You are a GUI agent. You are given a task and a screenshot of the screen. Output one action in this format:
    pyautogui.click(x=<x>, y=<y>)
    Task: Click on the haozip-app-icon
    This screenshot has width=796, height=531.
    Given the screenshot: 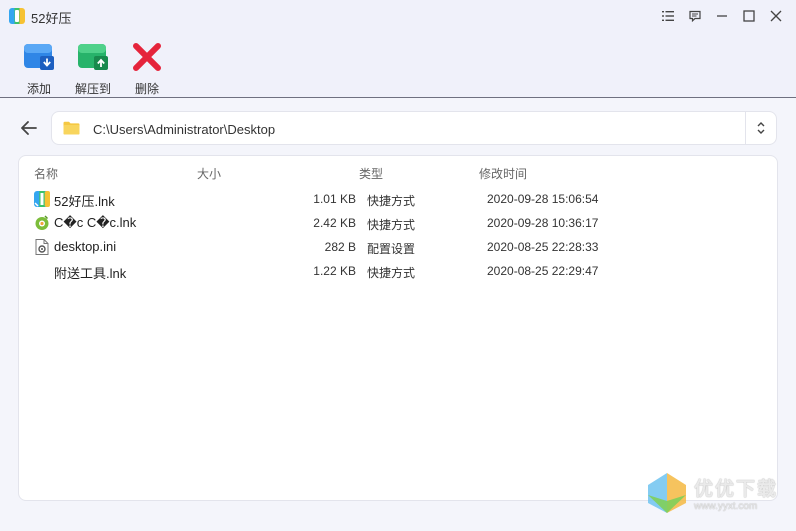 What is the action you would take?
    pyautogui.click(x=42, y=199)
    